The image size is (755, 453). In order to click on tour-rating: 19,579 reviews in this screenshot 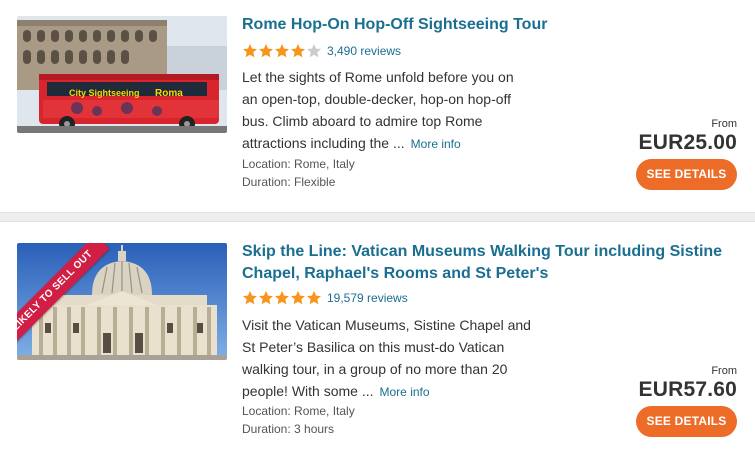, I will do `click(325, 298)`.